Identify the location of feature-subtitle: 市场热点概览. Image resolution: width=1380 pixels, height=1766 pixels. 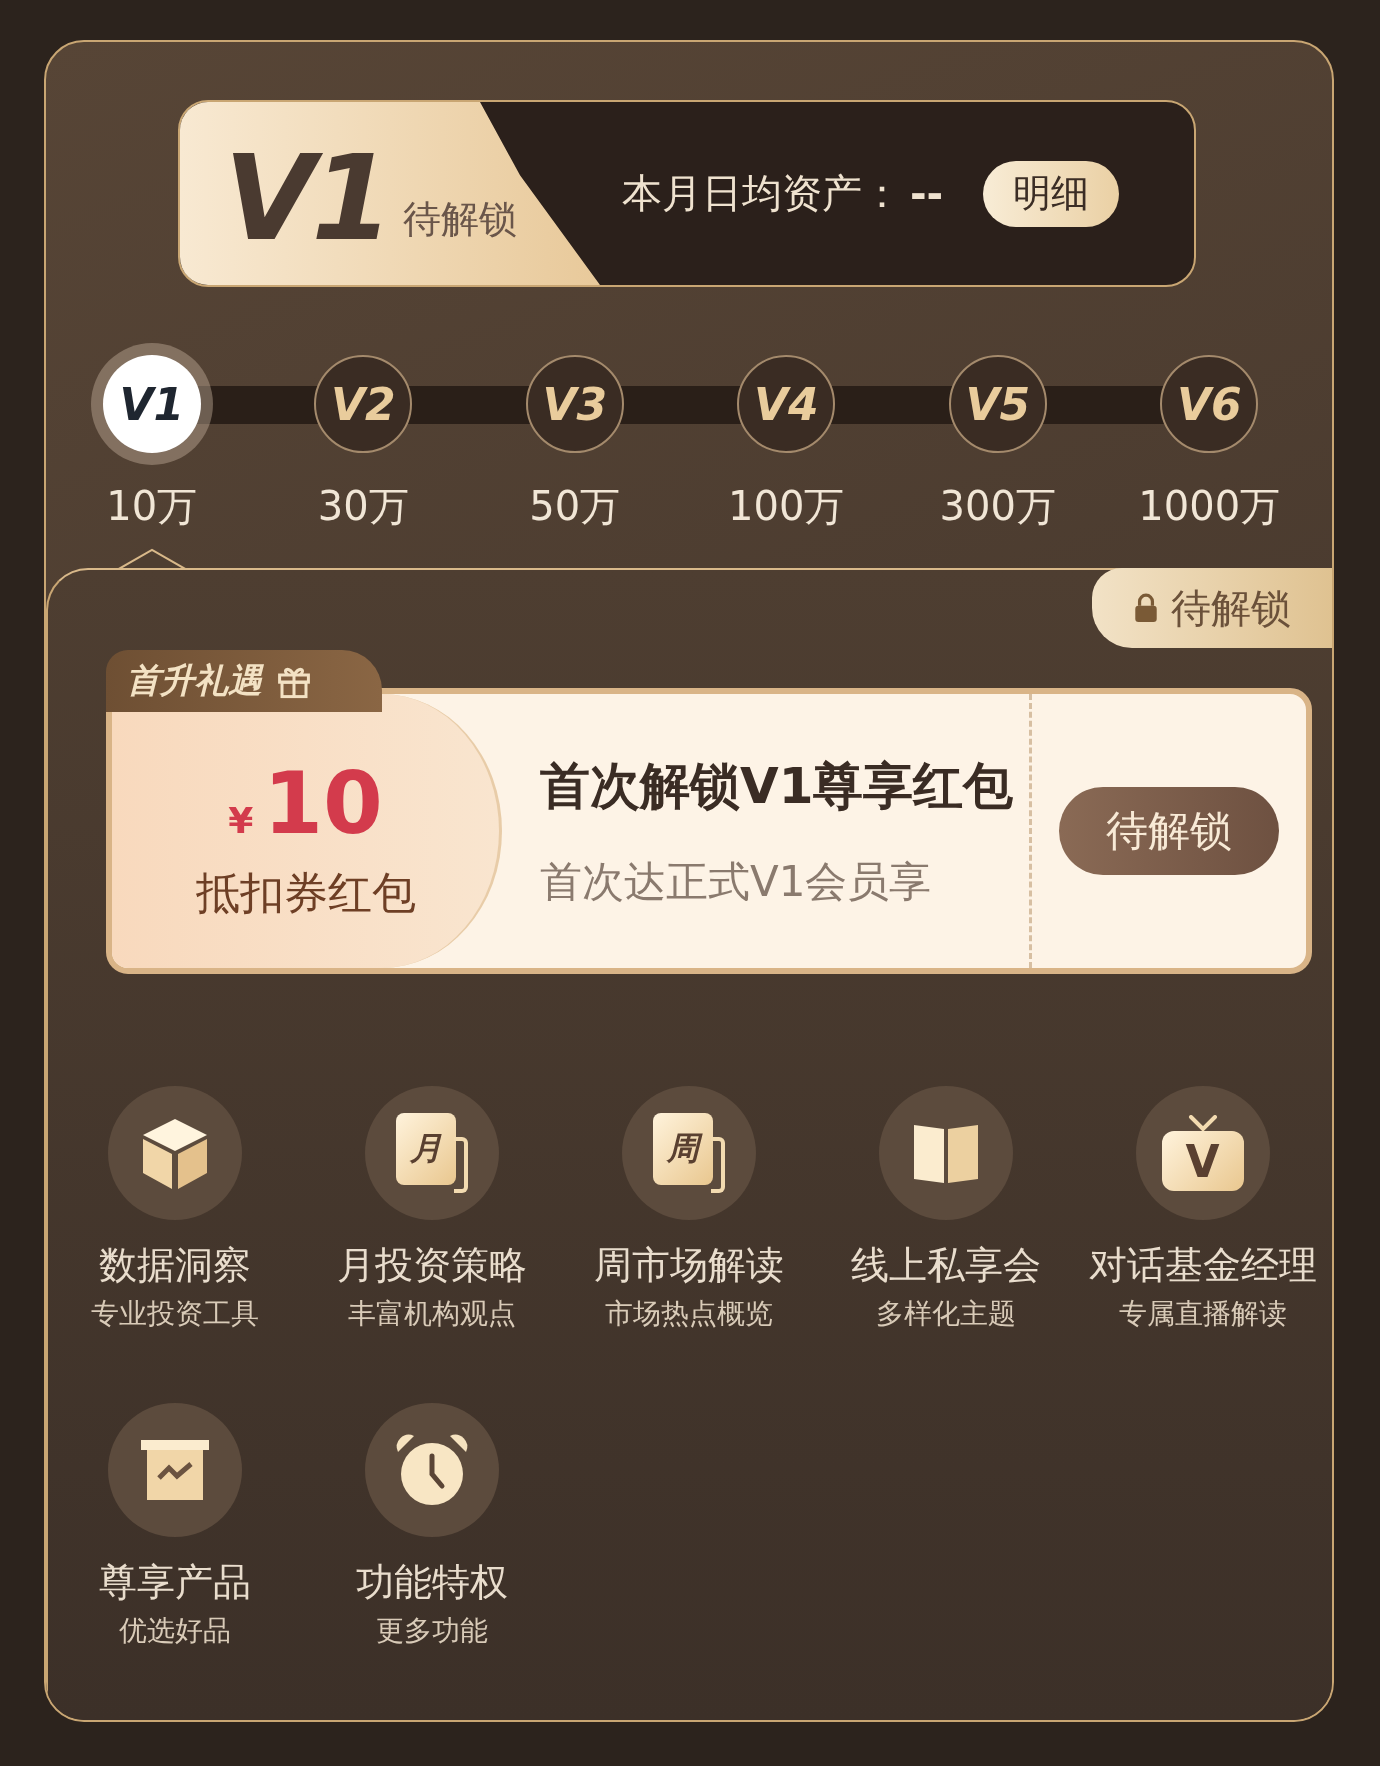
(688, 1314).